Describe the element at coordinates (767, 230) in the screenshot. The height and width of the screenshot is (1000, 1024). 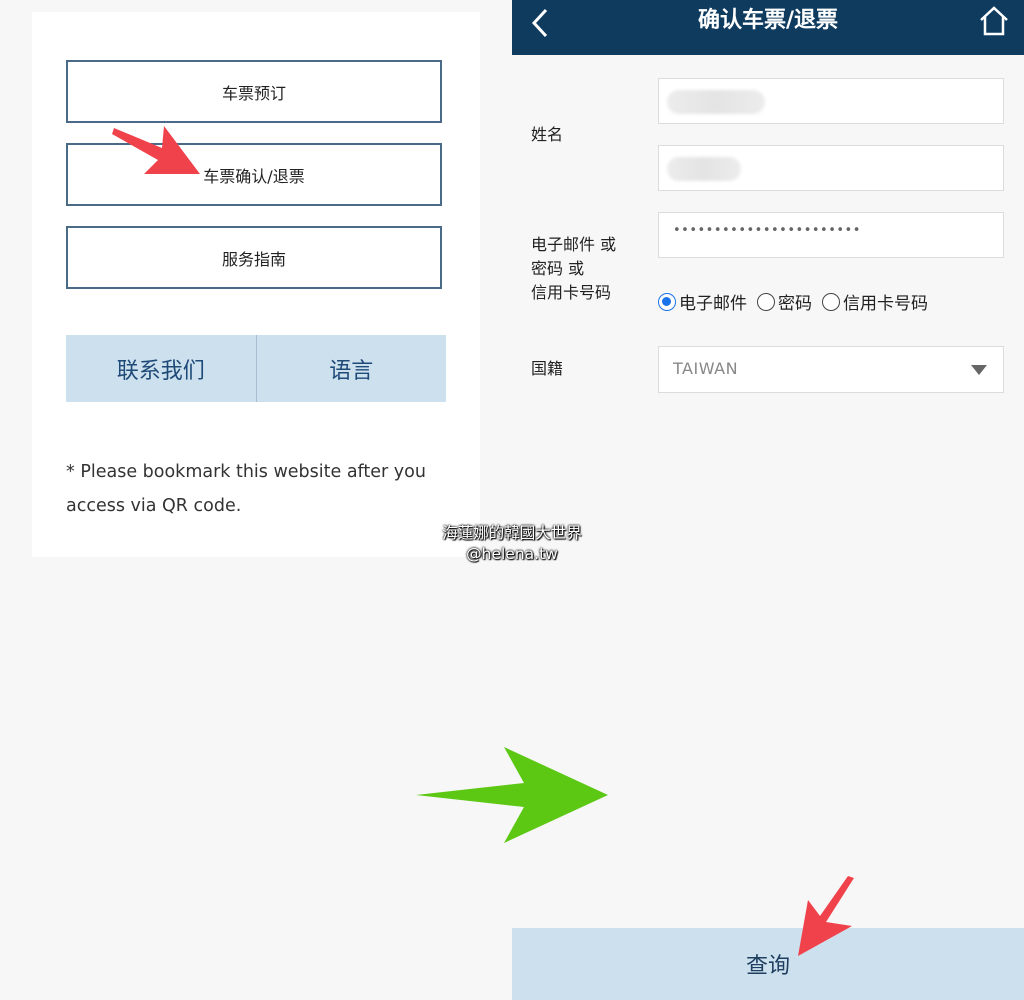
I see `credential-masked-value: •••••••••••••••••••••••` at that location.